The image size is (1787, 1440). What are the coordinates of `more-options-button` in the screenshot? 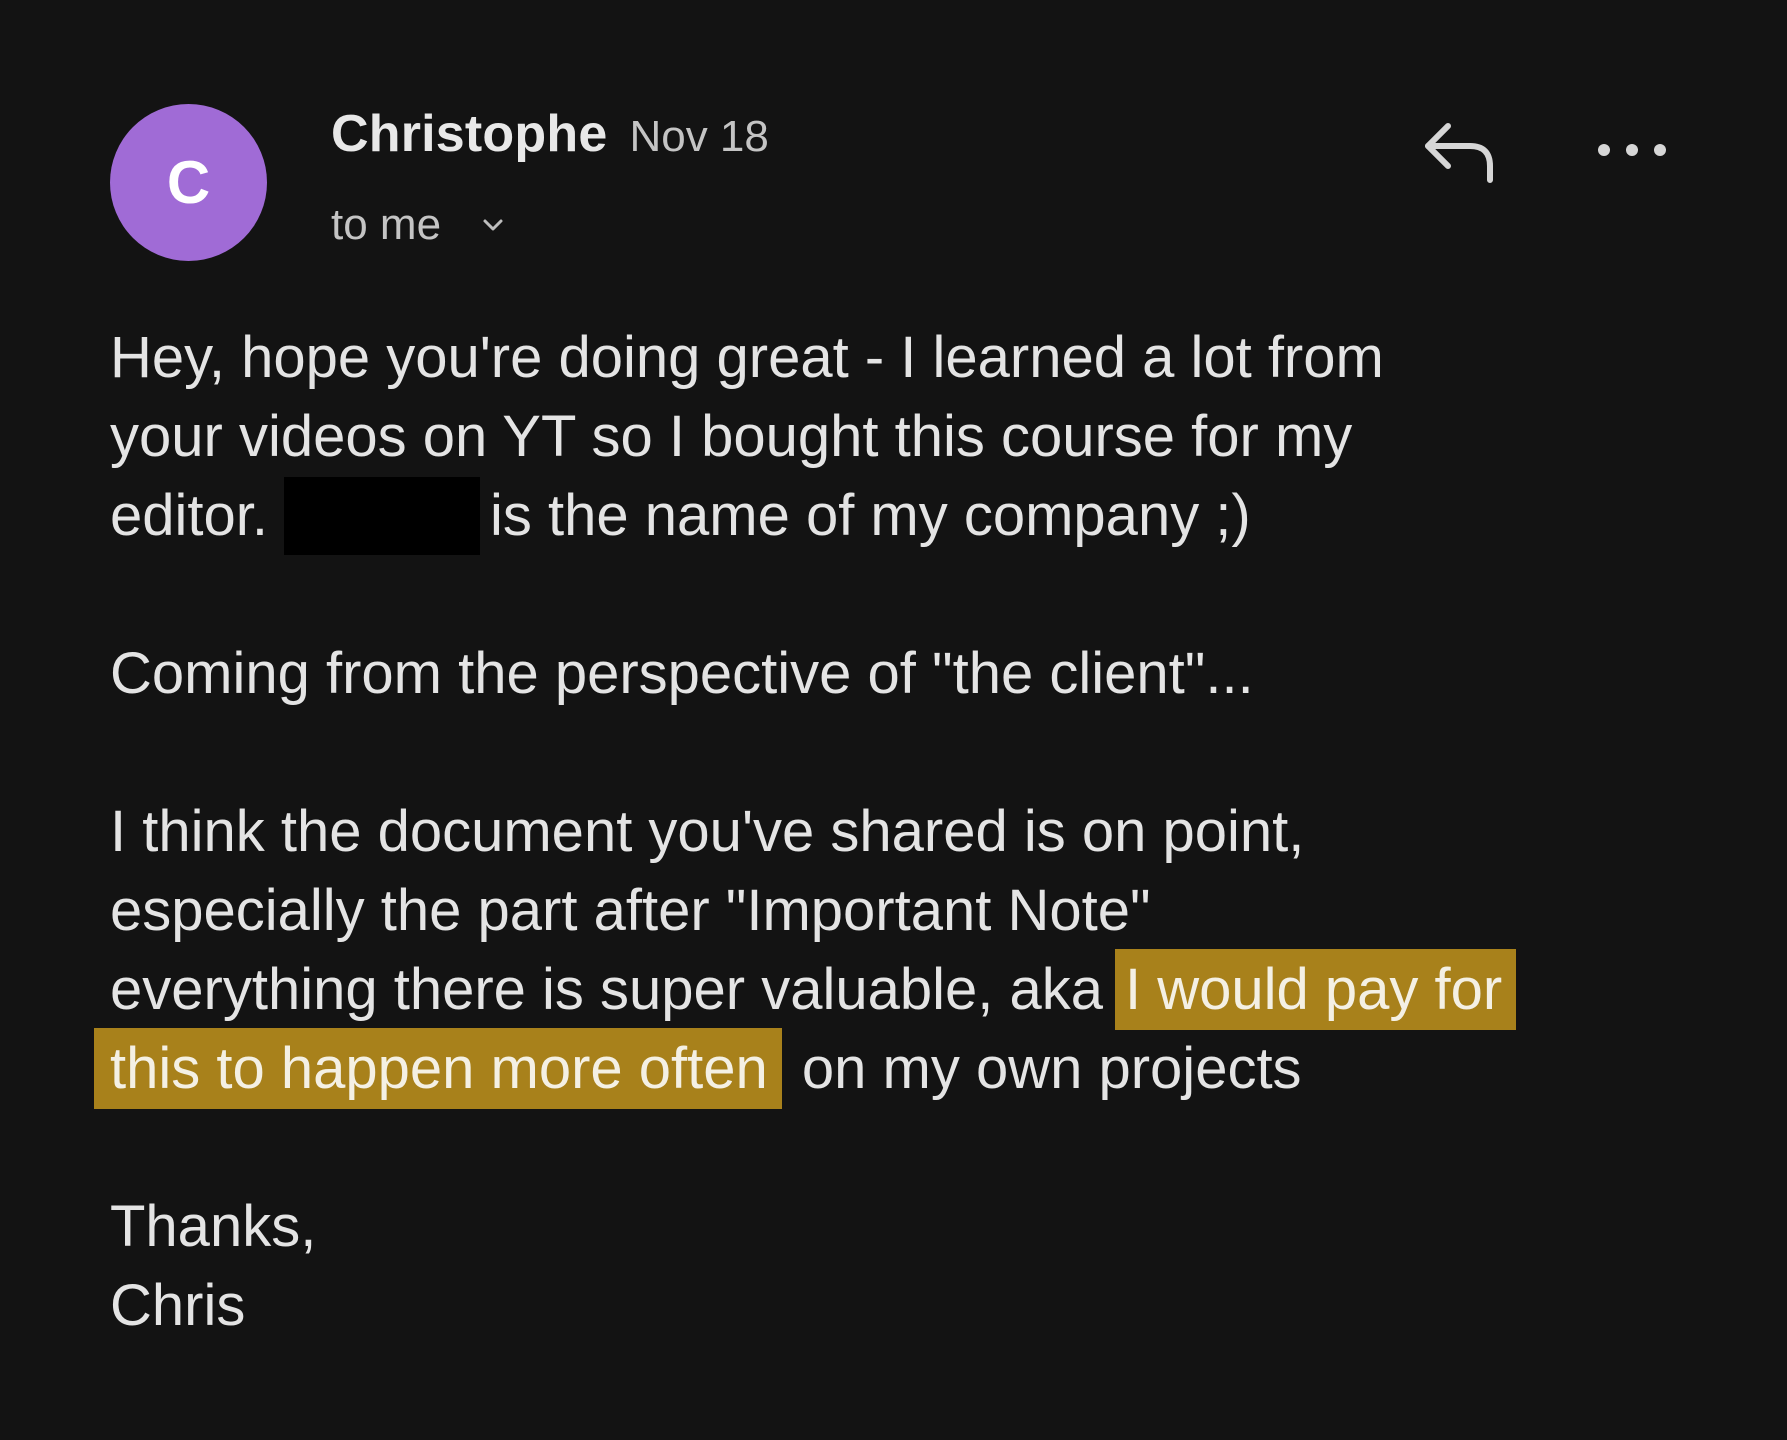 It's located at (1632, 150).